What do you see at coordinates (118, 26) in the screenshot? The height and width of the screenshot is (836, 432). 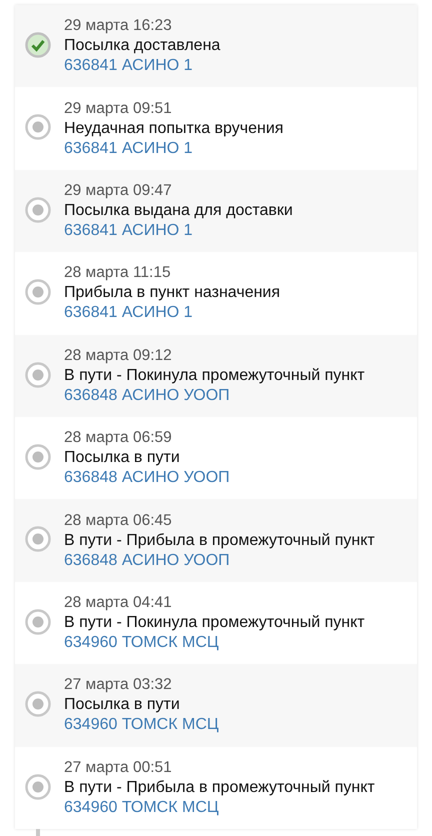 I see `event-time: 29 марта 16:23` at bounding box center [118, 26].